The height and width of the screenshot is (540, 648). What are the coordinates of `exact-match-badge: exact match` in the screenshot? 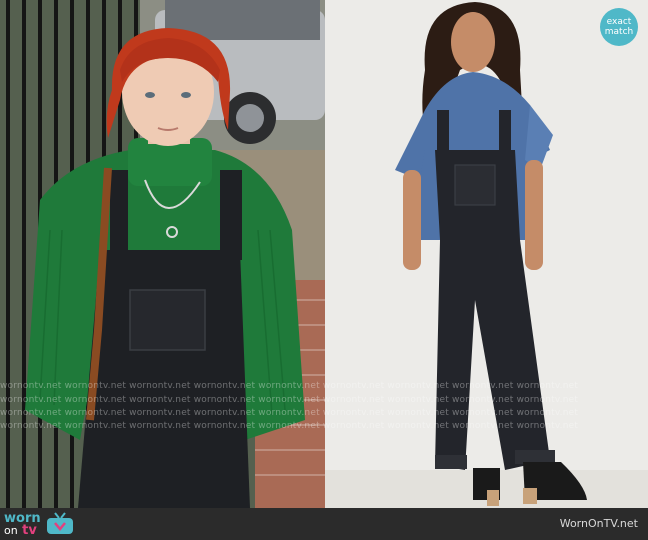 It's located at (619, 27).